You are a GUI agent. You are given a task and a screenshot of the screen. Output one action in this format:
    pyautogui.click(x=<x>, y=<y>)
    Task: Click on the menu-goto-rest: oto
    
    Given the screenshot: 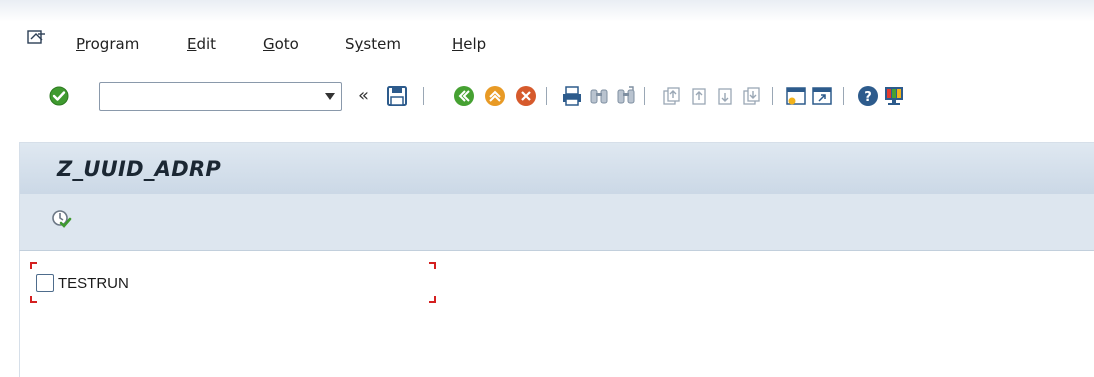 What is the action you would take?
    pyautogui.click(x=286, y=44)
    